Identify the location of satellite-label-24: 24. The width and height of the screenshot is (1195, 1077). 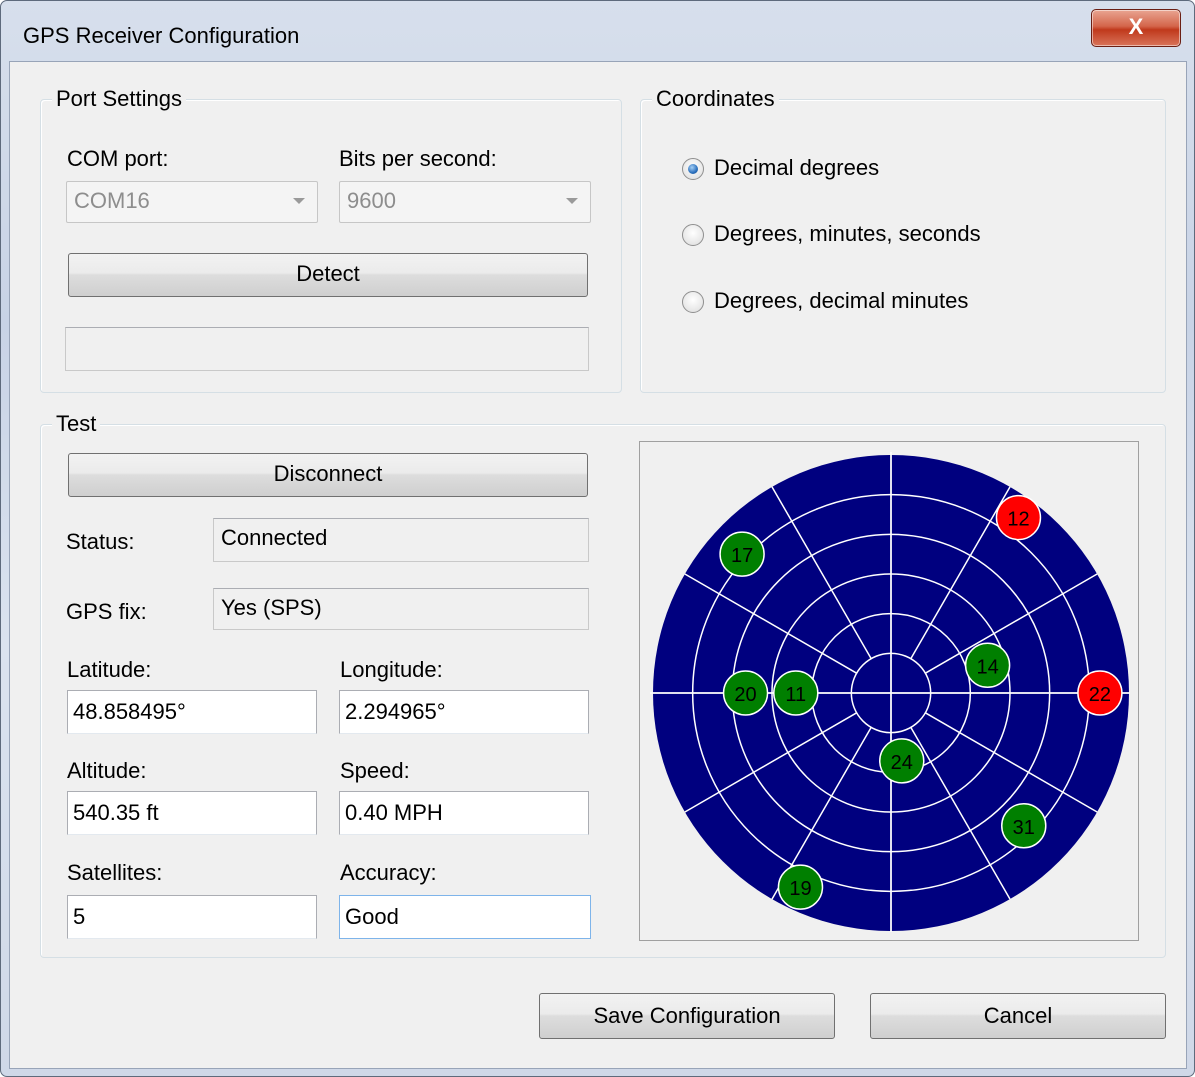
(902, 763).